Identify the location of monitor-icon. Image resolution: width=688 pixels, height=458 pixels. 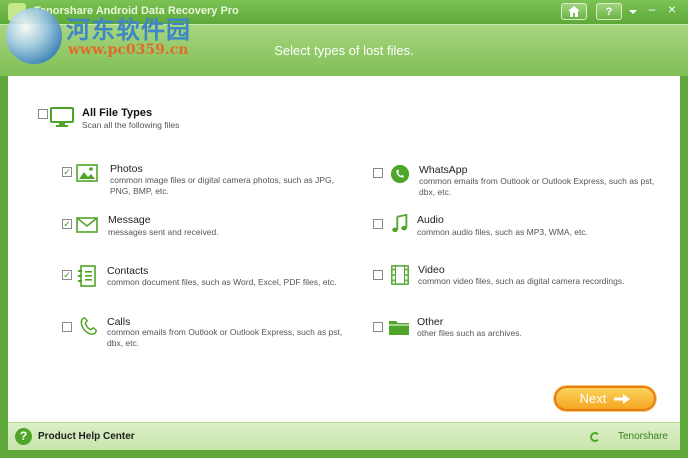
(62, 117).